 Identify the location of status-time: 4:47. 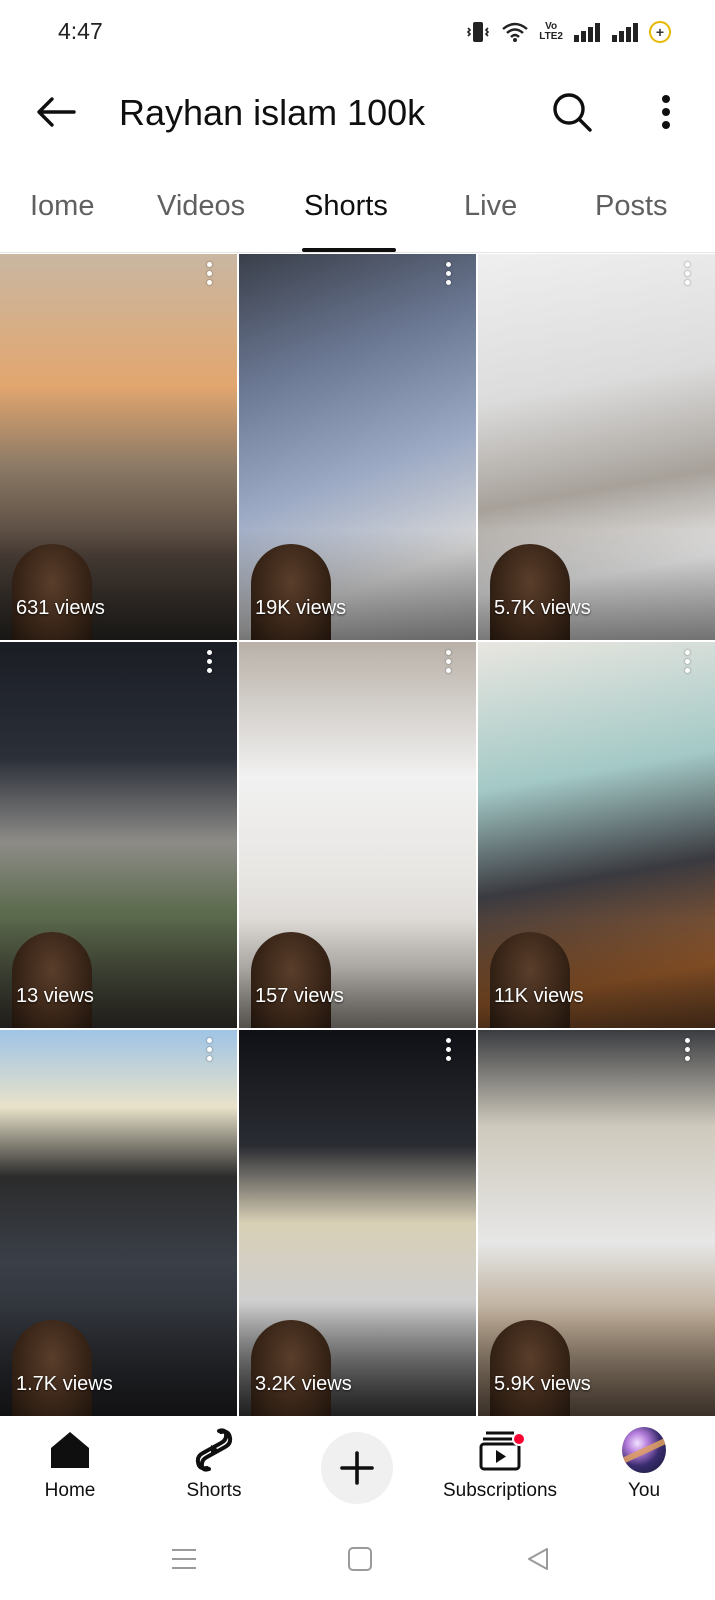
(80, 31).